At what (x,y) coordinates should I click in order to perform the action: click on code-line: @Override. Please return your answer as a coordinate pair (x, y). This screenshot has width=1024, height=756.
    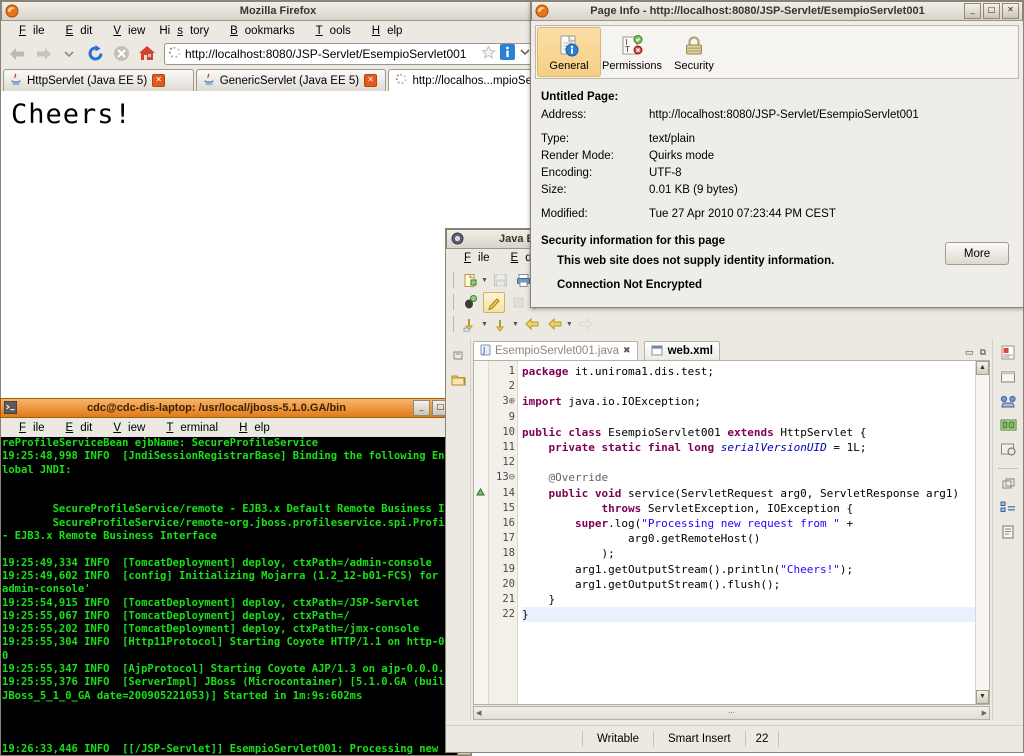
    Looking at the image, I should click on (748, 477).